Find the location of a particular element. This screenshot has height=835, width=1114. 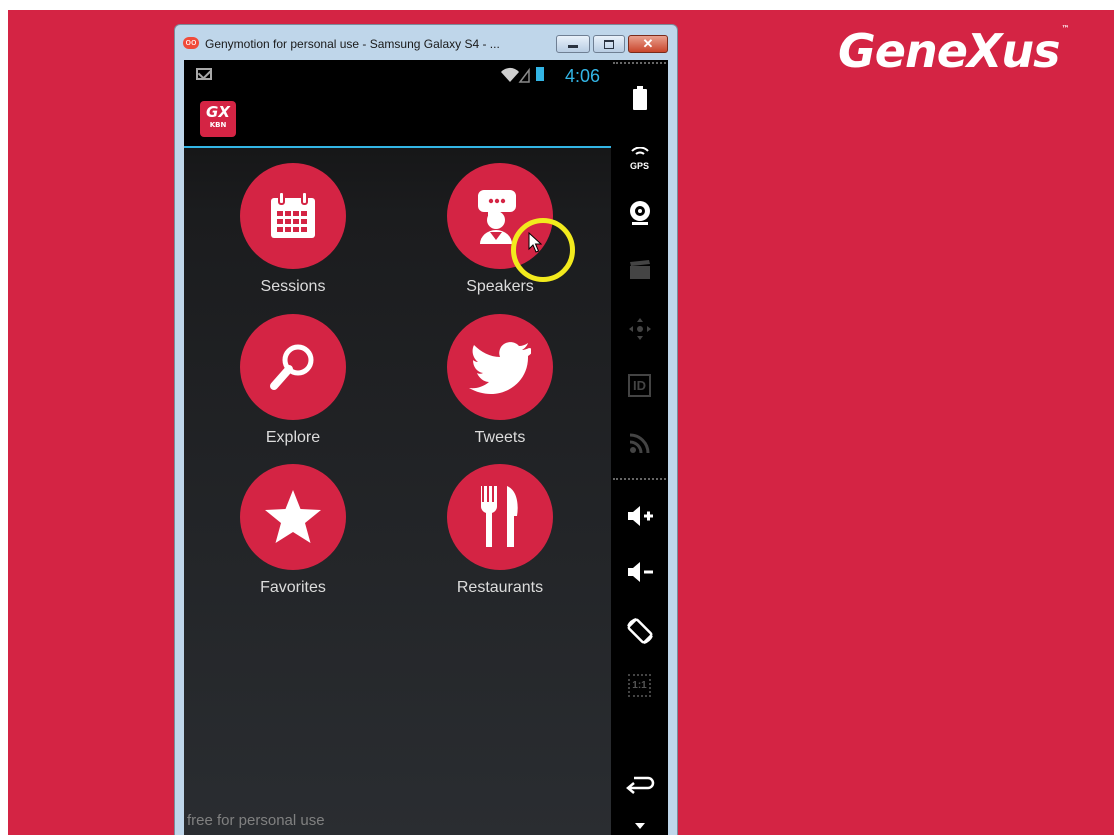

rss-icon is located at coordinates (639, 445).